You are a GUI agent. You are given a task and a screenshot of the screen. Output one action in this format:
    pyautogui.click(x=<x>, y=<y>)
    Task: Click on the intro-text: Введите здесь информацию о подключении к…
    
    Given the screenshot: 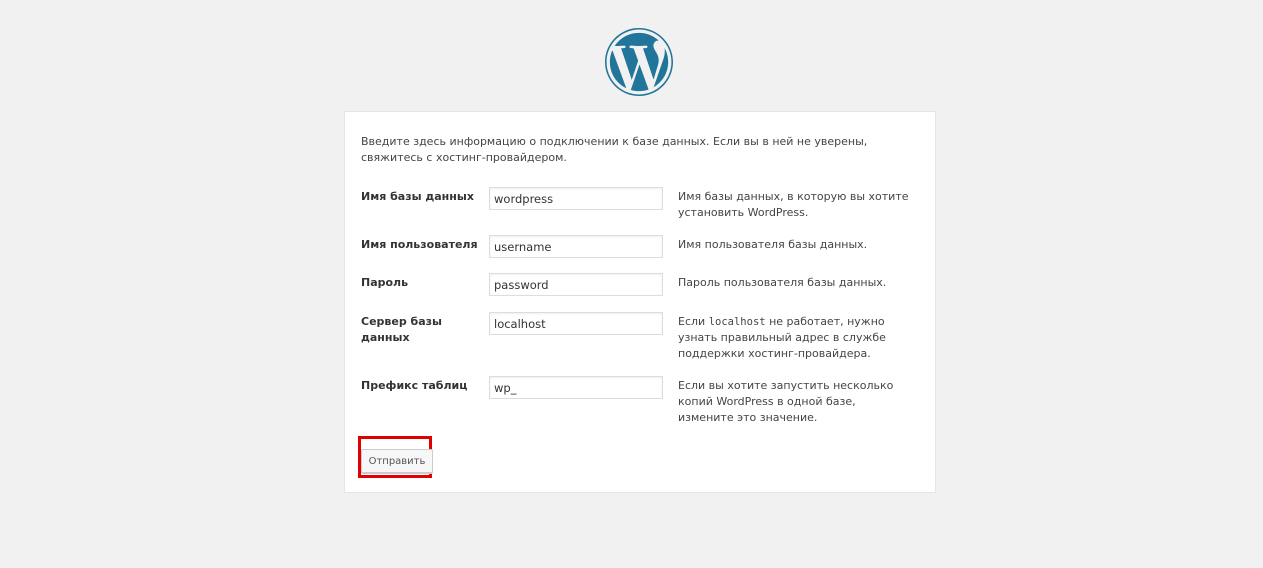 What is the action you would take?
    pyautogui.click(x=614, y=149)
    